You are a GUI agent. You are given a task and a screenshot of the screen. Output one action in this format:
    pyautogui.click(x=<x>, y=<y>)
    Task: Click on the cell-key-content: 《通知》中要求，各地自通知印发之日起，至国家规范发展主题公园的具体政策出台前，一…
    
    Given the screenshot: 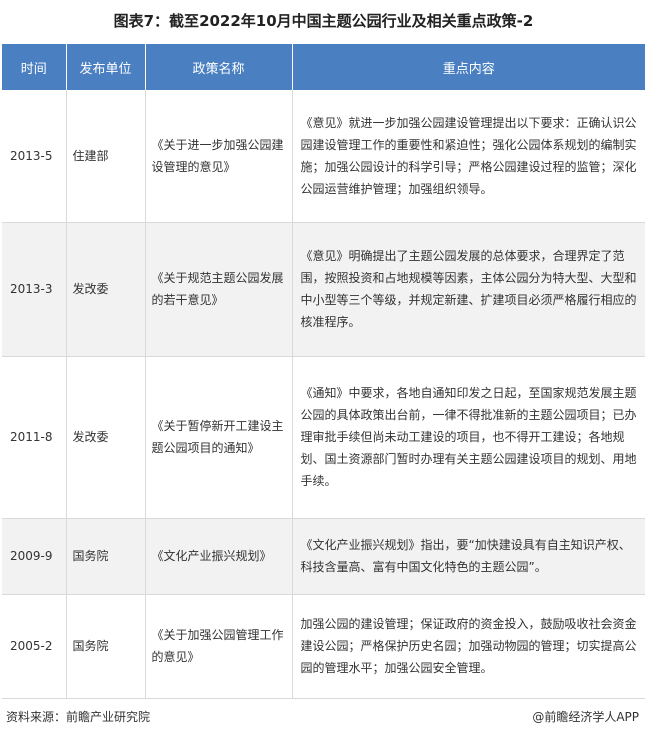 What is the action you would take?
    pyautogui.click(x=468, y=437)
    